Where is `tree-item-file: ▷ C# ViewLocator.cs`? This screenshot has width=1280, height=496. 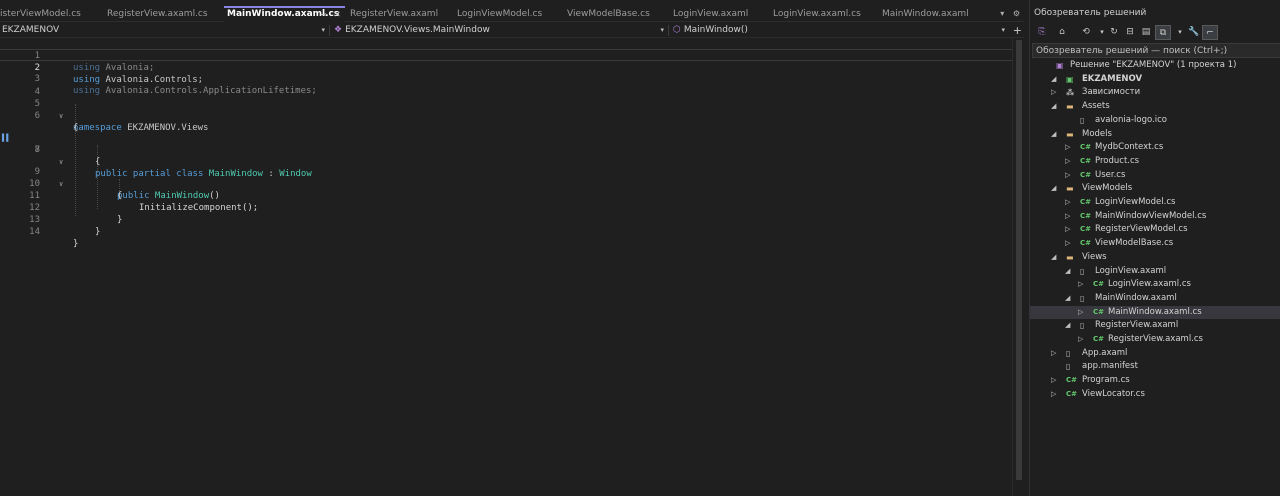 tree-item-file: ▷ C# ViewLocator.cs is located at coordinates (1155, 395).